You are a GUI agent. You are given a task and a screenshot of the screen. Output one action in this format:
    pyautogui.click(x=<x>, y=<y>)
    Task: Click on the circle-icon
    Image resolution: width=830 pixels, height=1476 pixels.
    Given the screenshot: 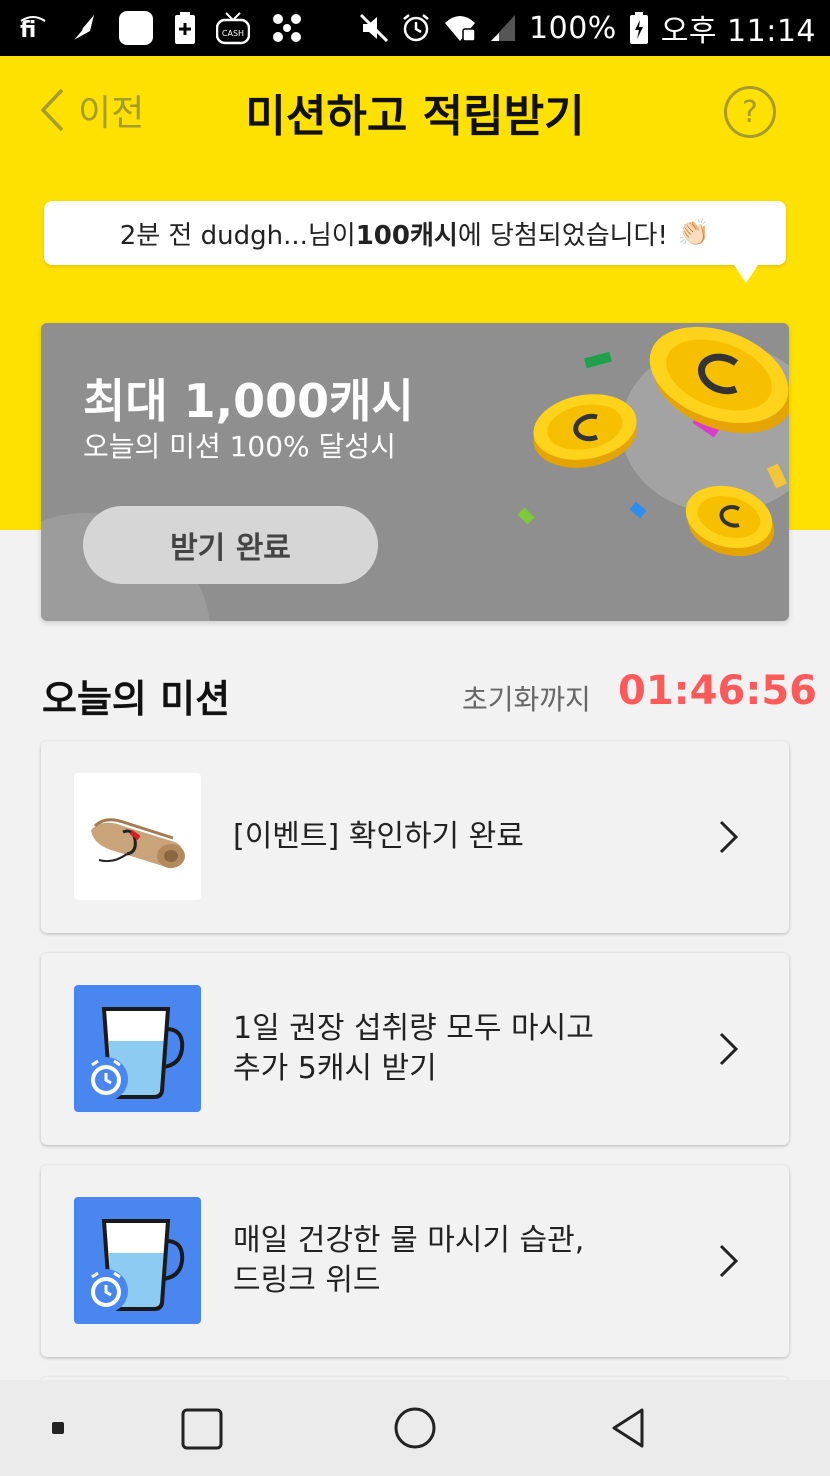 What is the action you would take?
    pyautogui.click(x=415, y=1428)
    